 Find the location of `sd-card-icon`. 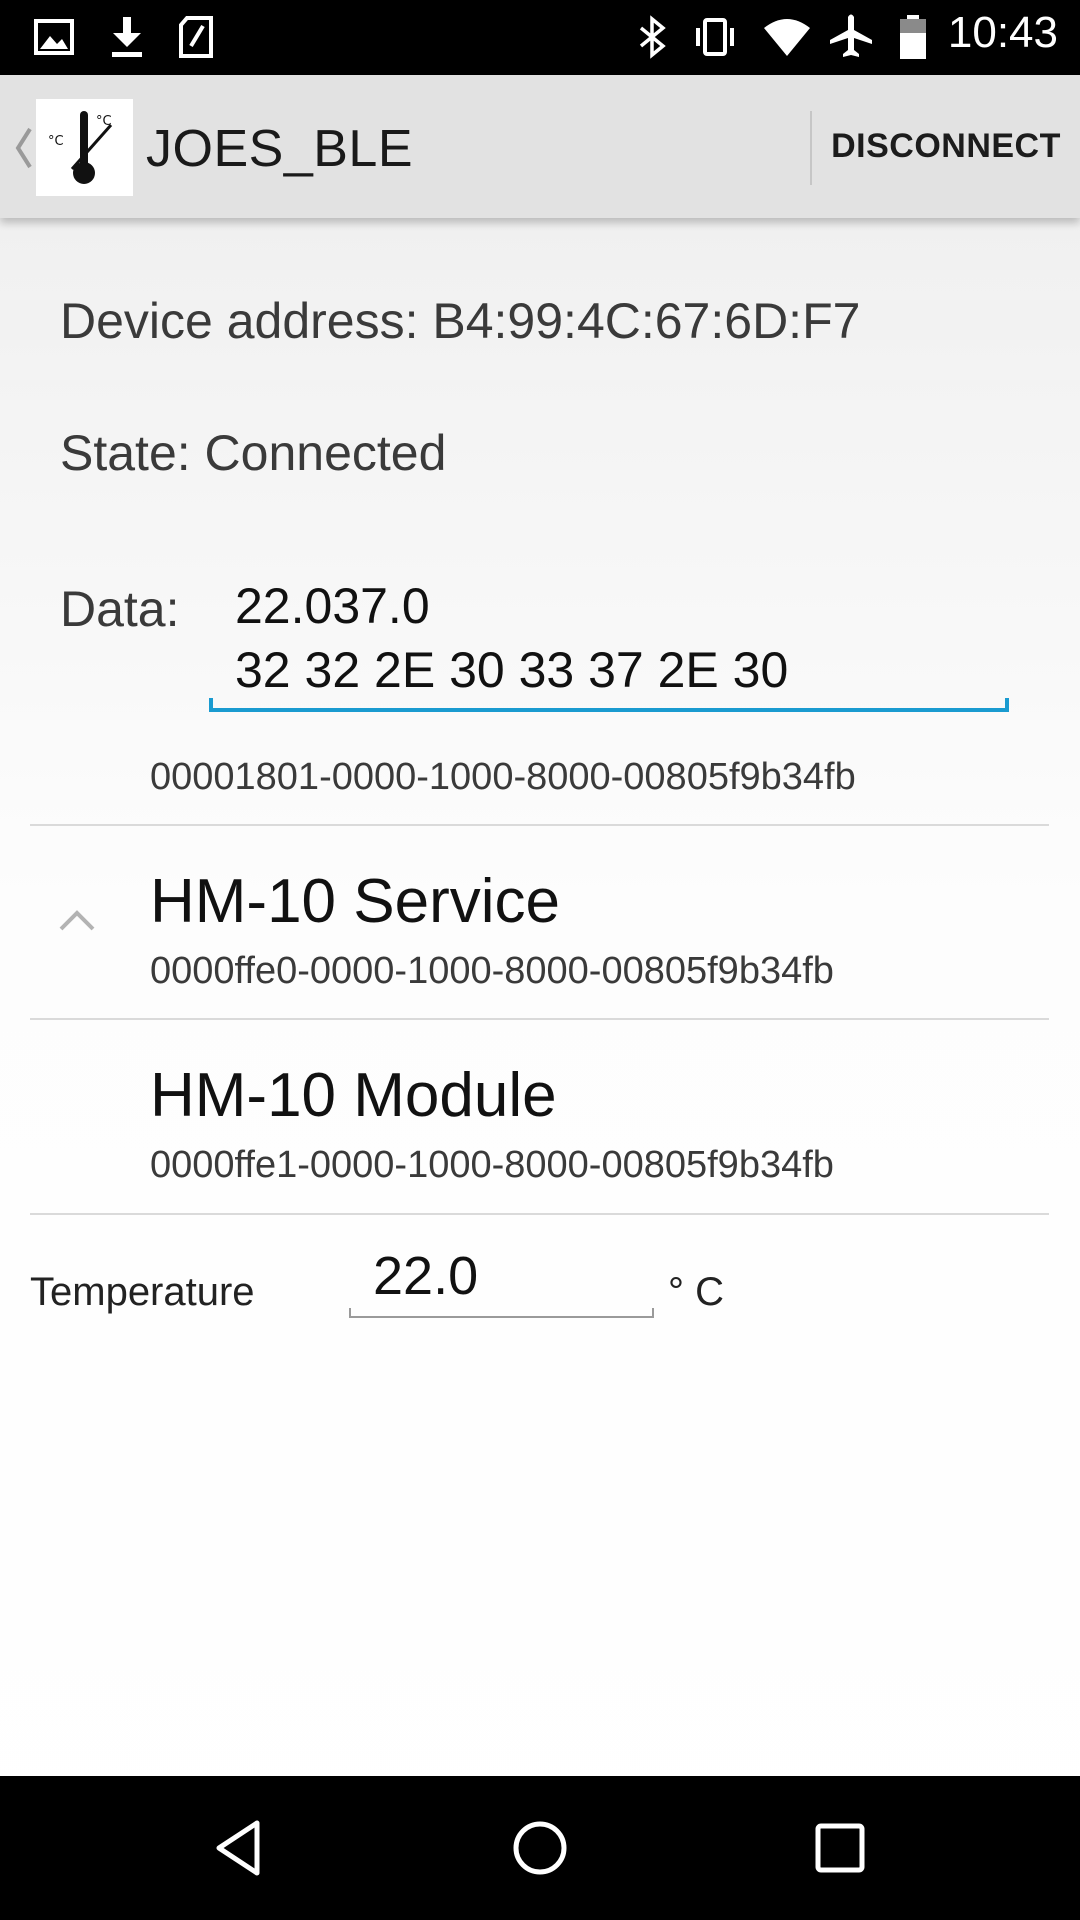

sd-card-icon is located at coordinates (196, 37).